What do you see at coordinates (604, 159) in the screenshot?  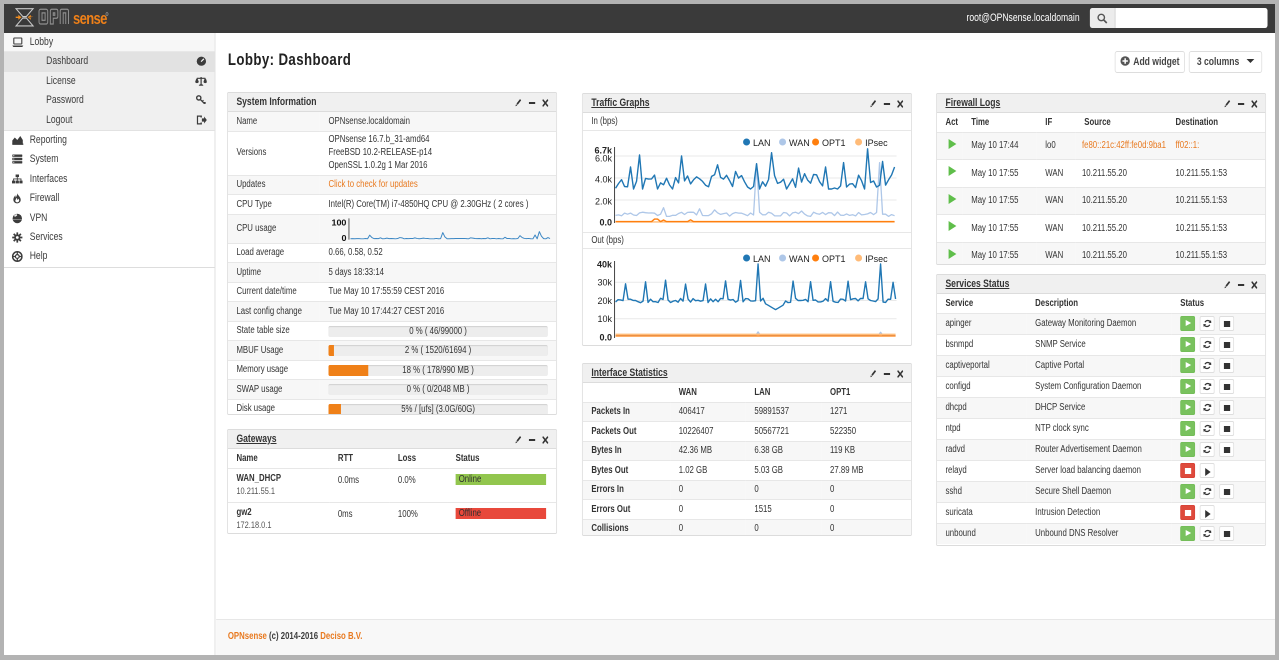 I see `svg-text: 6.0k` at bounding box center [604, 159].